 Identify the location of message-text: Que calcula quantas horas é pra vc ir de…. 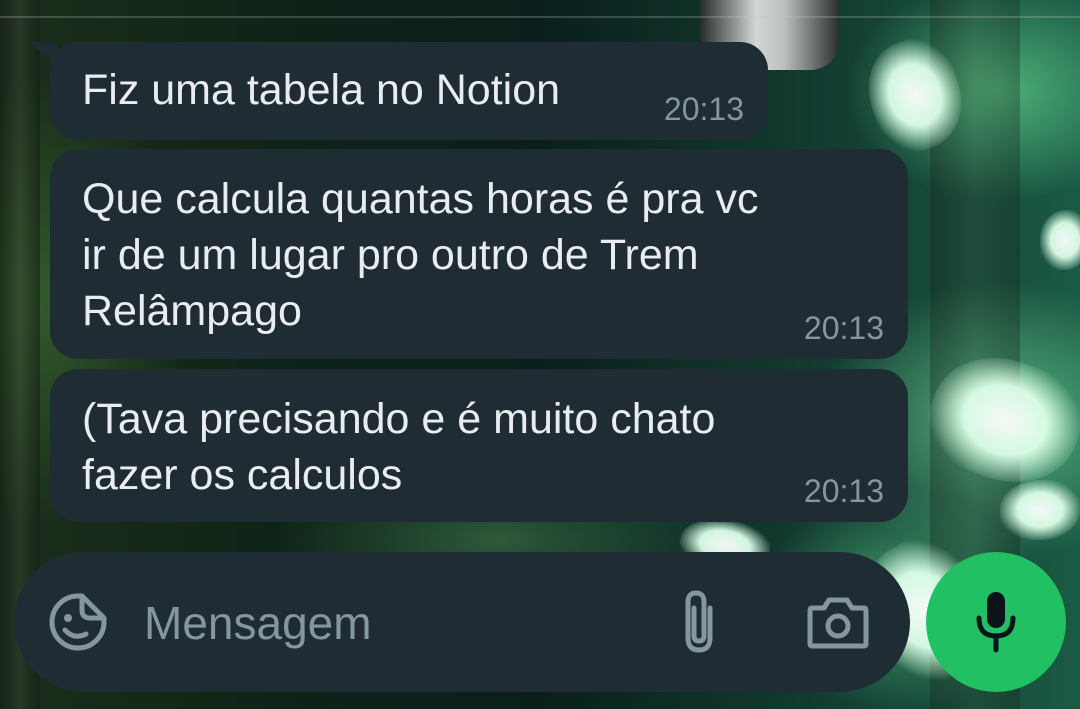
(420, 255).